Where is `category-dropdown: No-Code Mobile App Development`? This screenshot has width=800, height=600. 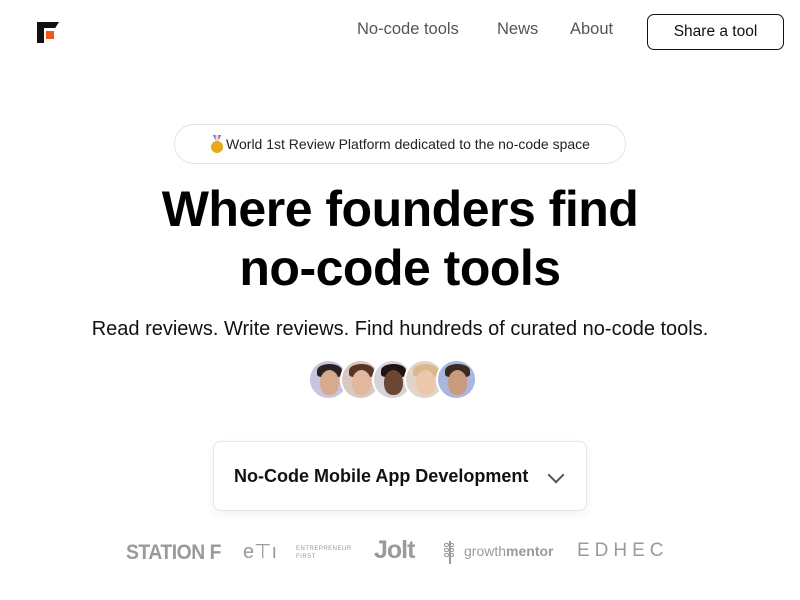
category-dropdown: No-Code Mobile App Development is located at coordinates (400, 476).